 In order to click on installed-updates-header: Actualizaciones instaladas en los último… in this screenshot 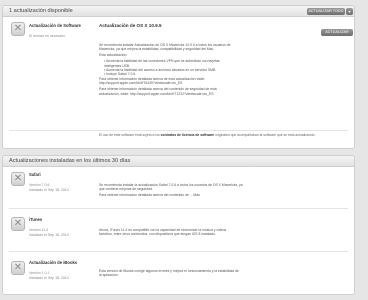, I will do `click(178, 161)`.